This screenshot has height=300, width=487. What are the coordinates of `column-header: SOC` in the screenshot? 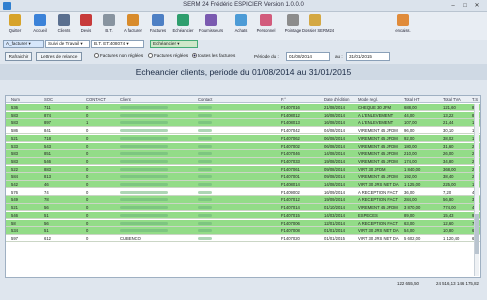 It's located at (48, 99).